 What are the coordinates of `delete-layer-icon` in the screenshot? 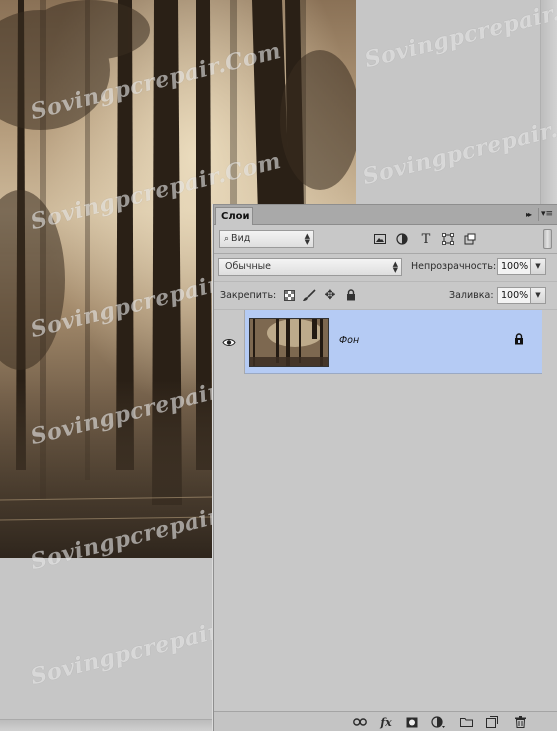 It's located at (520, 722).